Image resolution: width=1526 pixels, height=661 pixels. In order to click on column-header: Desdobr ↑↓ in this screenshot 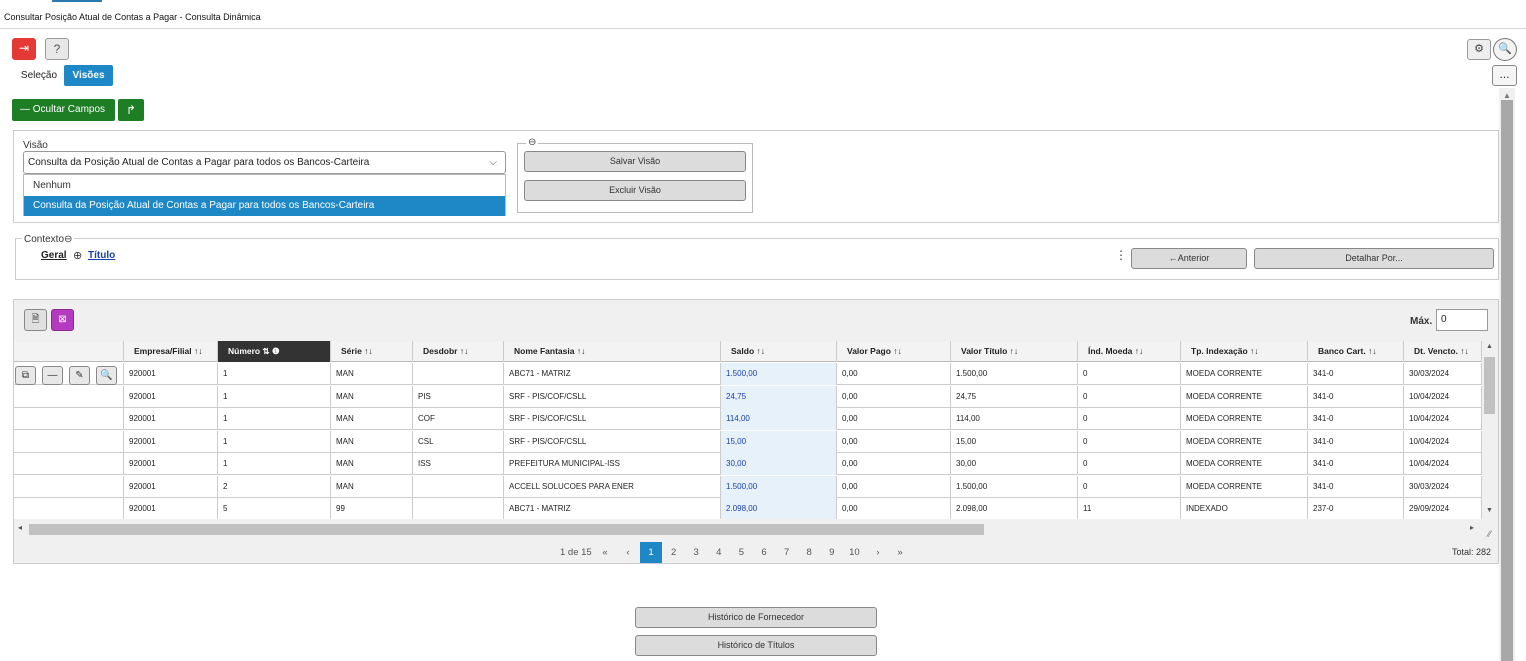, I will do `click(458, 351)`.